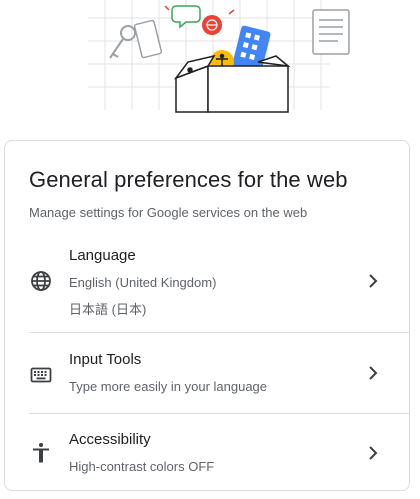  What do you see at coordinates (220, 459) in the screenshot?
I see `accessibility-row: Accessibility High-contrast colors OFF` at bounding box center [220, 459].